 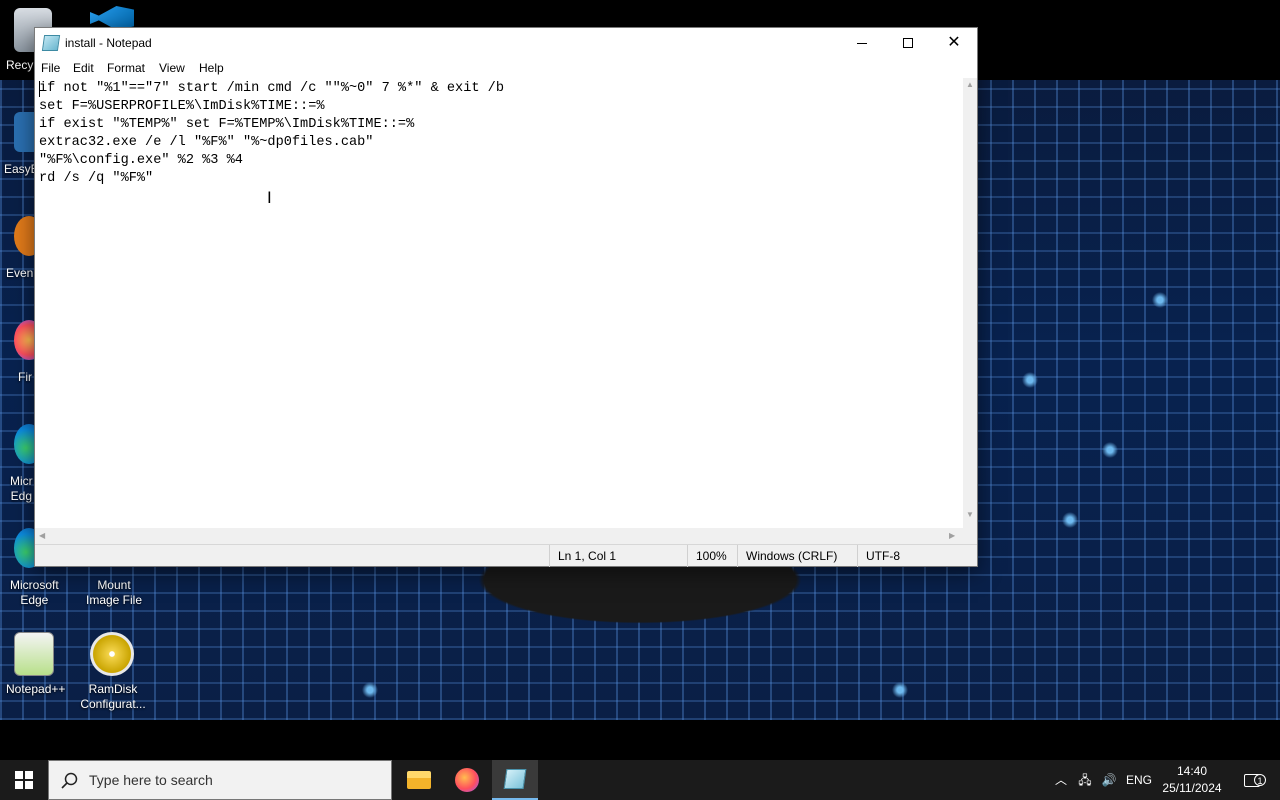 I want to click on maximize-button, so click(x=908, y=43).